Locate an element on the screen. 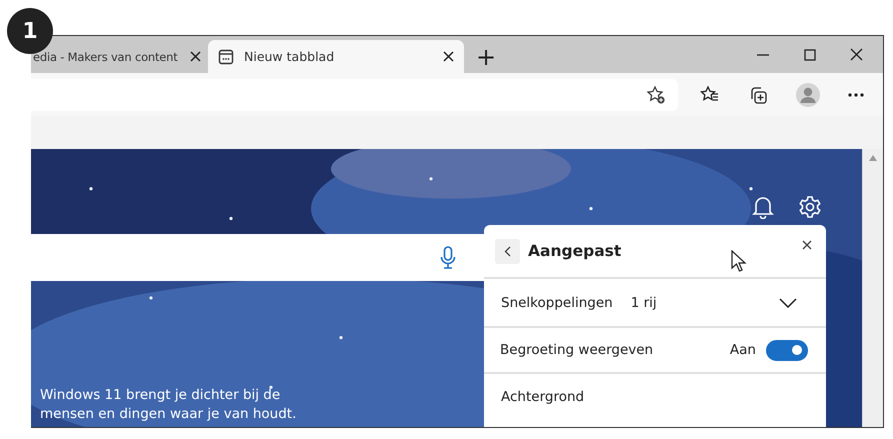 Image resolution: width=893 pixels, height=439 pixels. chevron-down-icon is located at coordinates (788, 303).